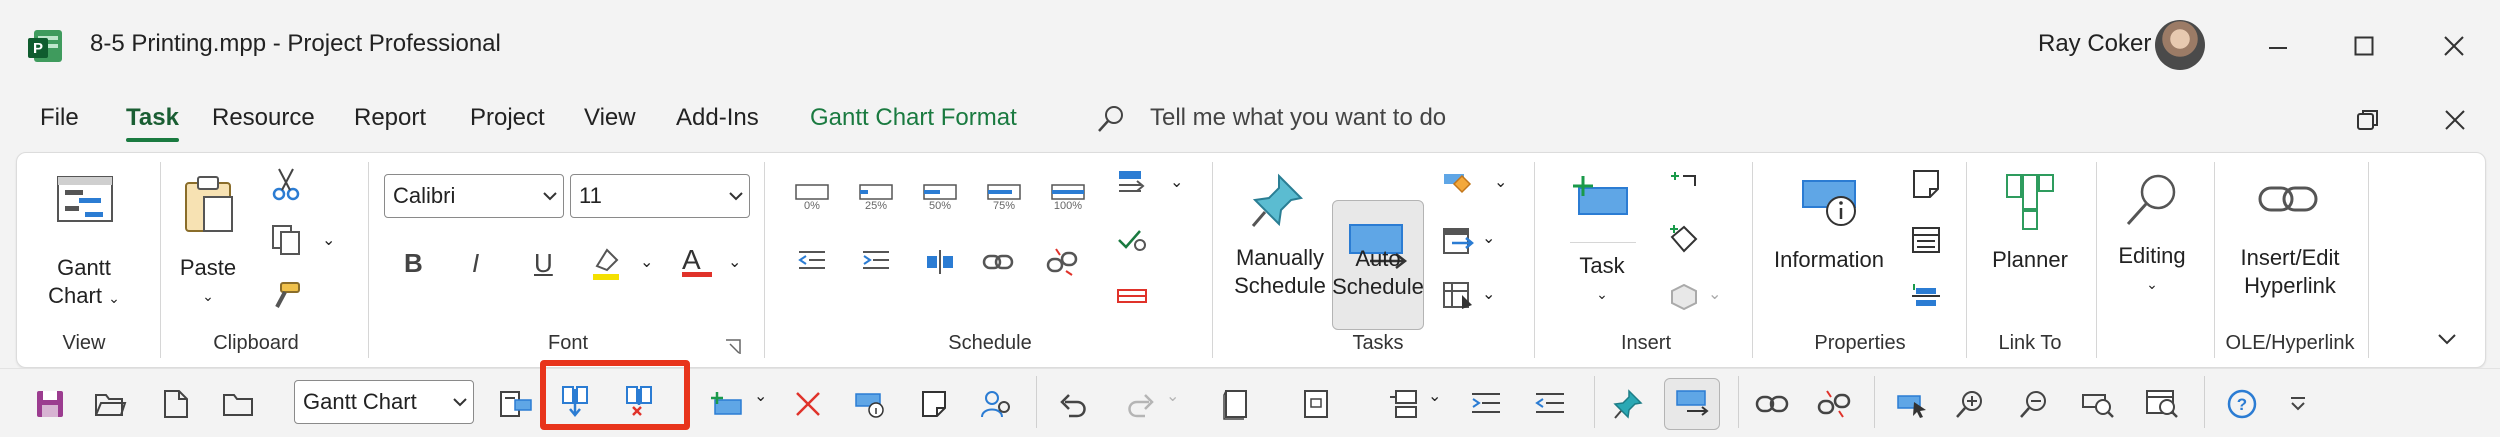 The image size is (2500, 437). What do you see at coordinates (1834, 404) in the screenshot?
I see `unlink-icon` at bounding box center [1834, 404].